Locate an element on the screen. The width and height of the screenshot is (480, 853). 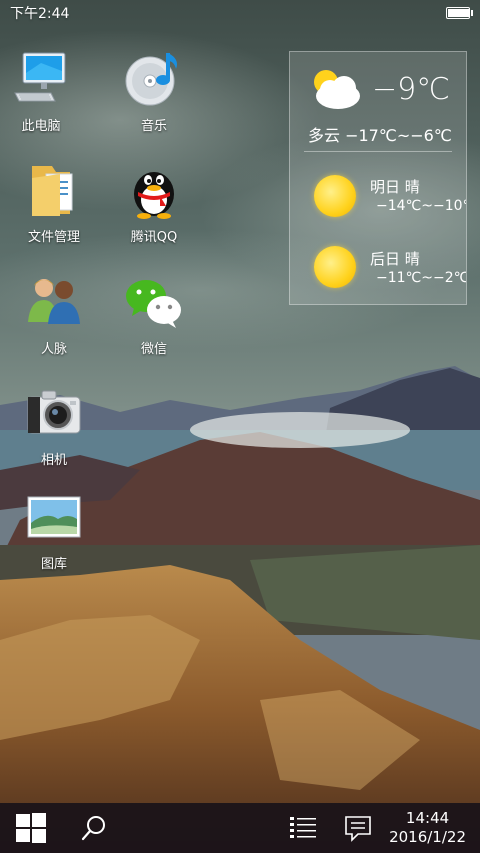
gallery-icon is located at coordinates (54, 517).